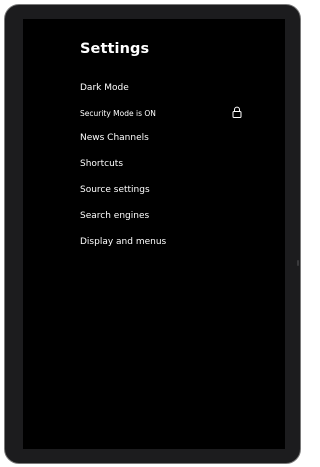  I want to click on menu-item-dark-mode: Dark Mode, so click(104, 88).